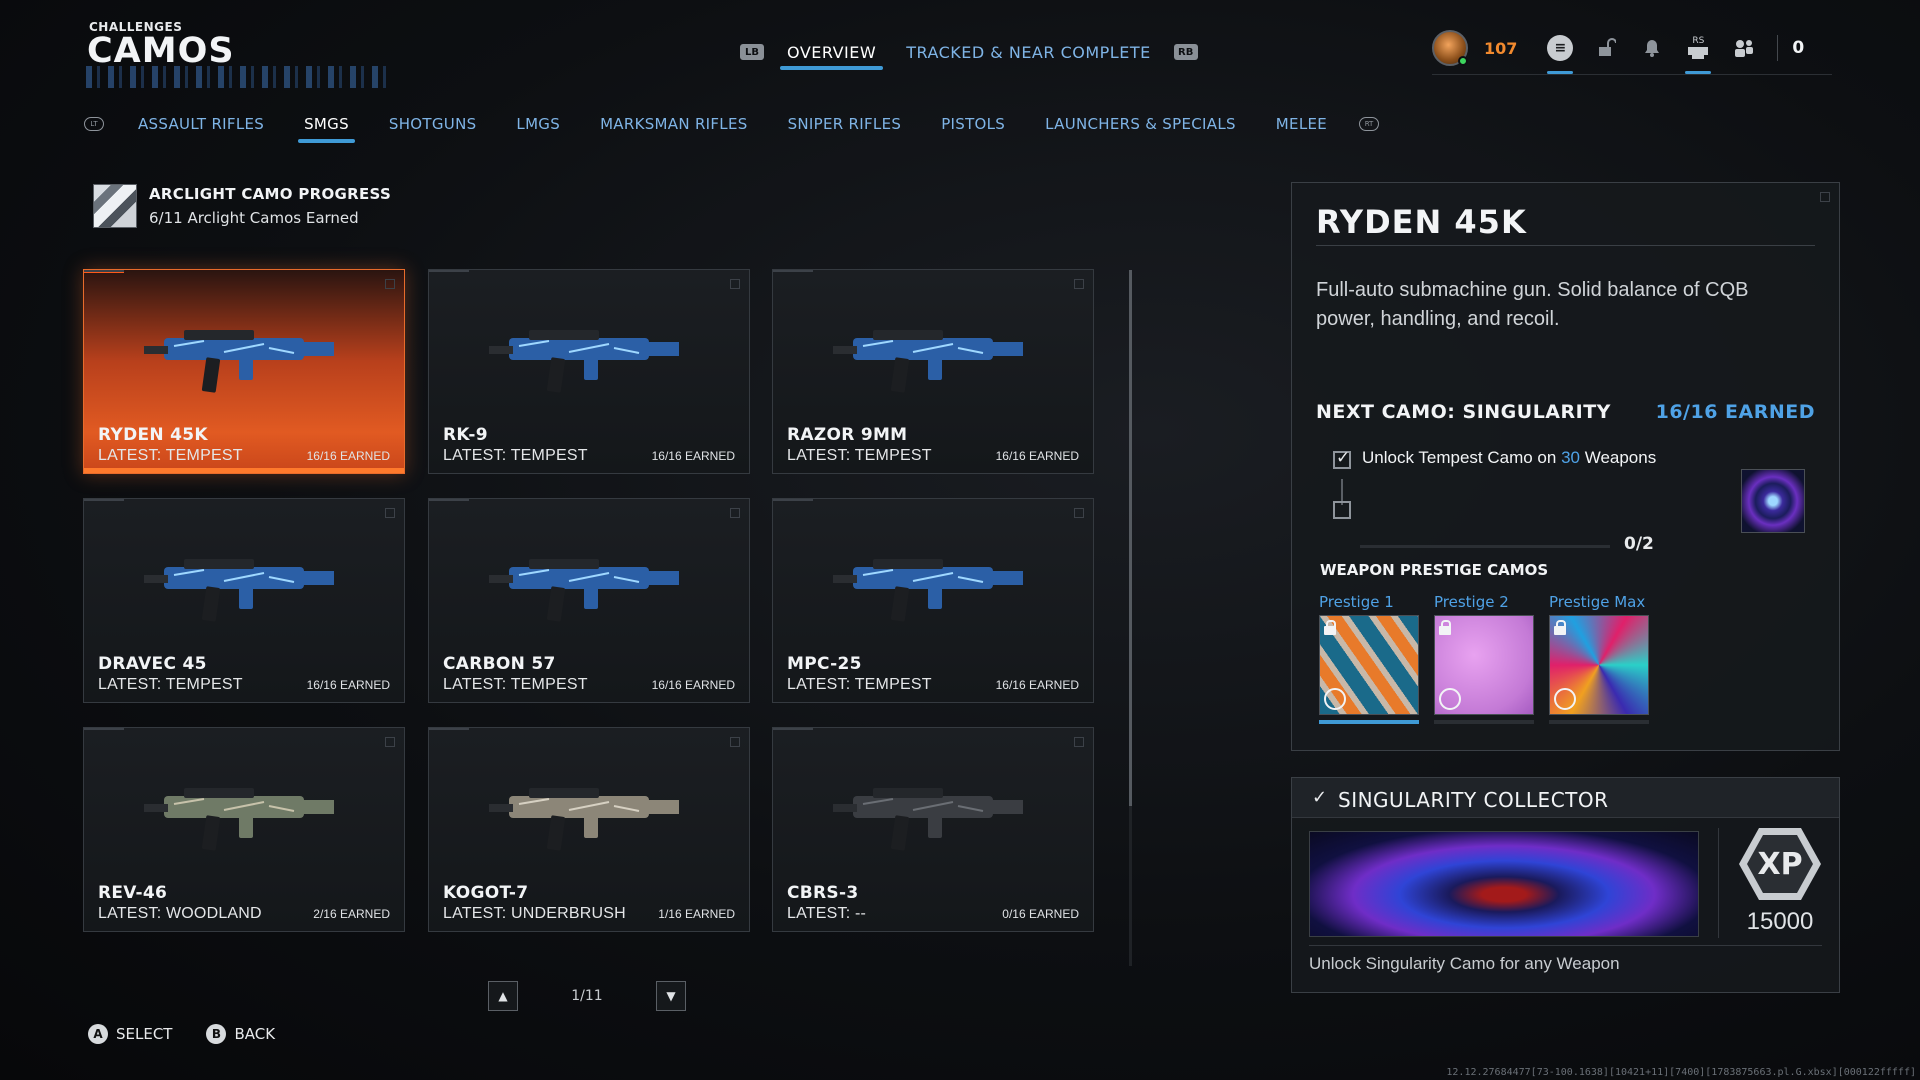 The image size is (1920, 1080). Describe the element at coordinates (1301, 124) in the screenshot. I see `tab-melee: MELEE` at that location.